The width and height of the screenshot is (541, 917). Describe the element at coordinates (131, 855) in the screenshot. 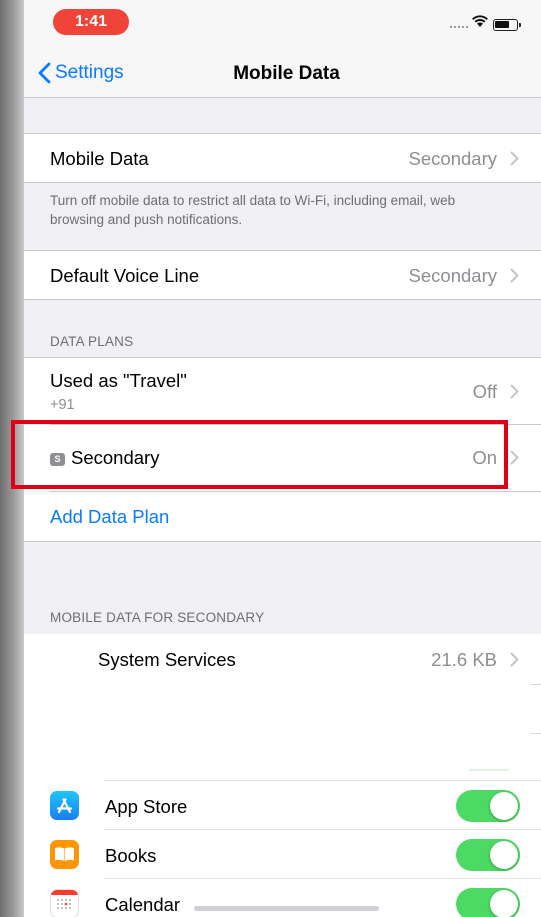

I see `app-name: Books` at that location.